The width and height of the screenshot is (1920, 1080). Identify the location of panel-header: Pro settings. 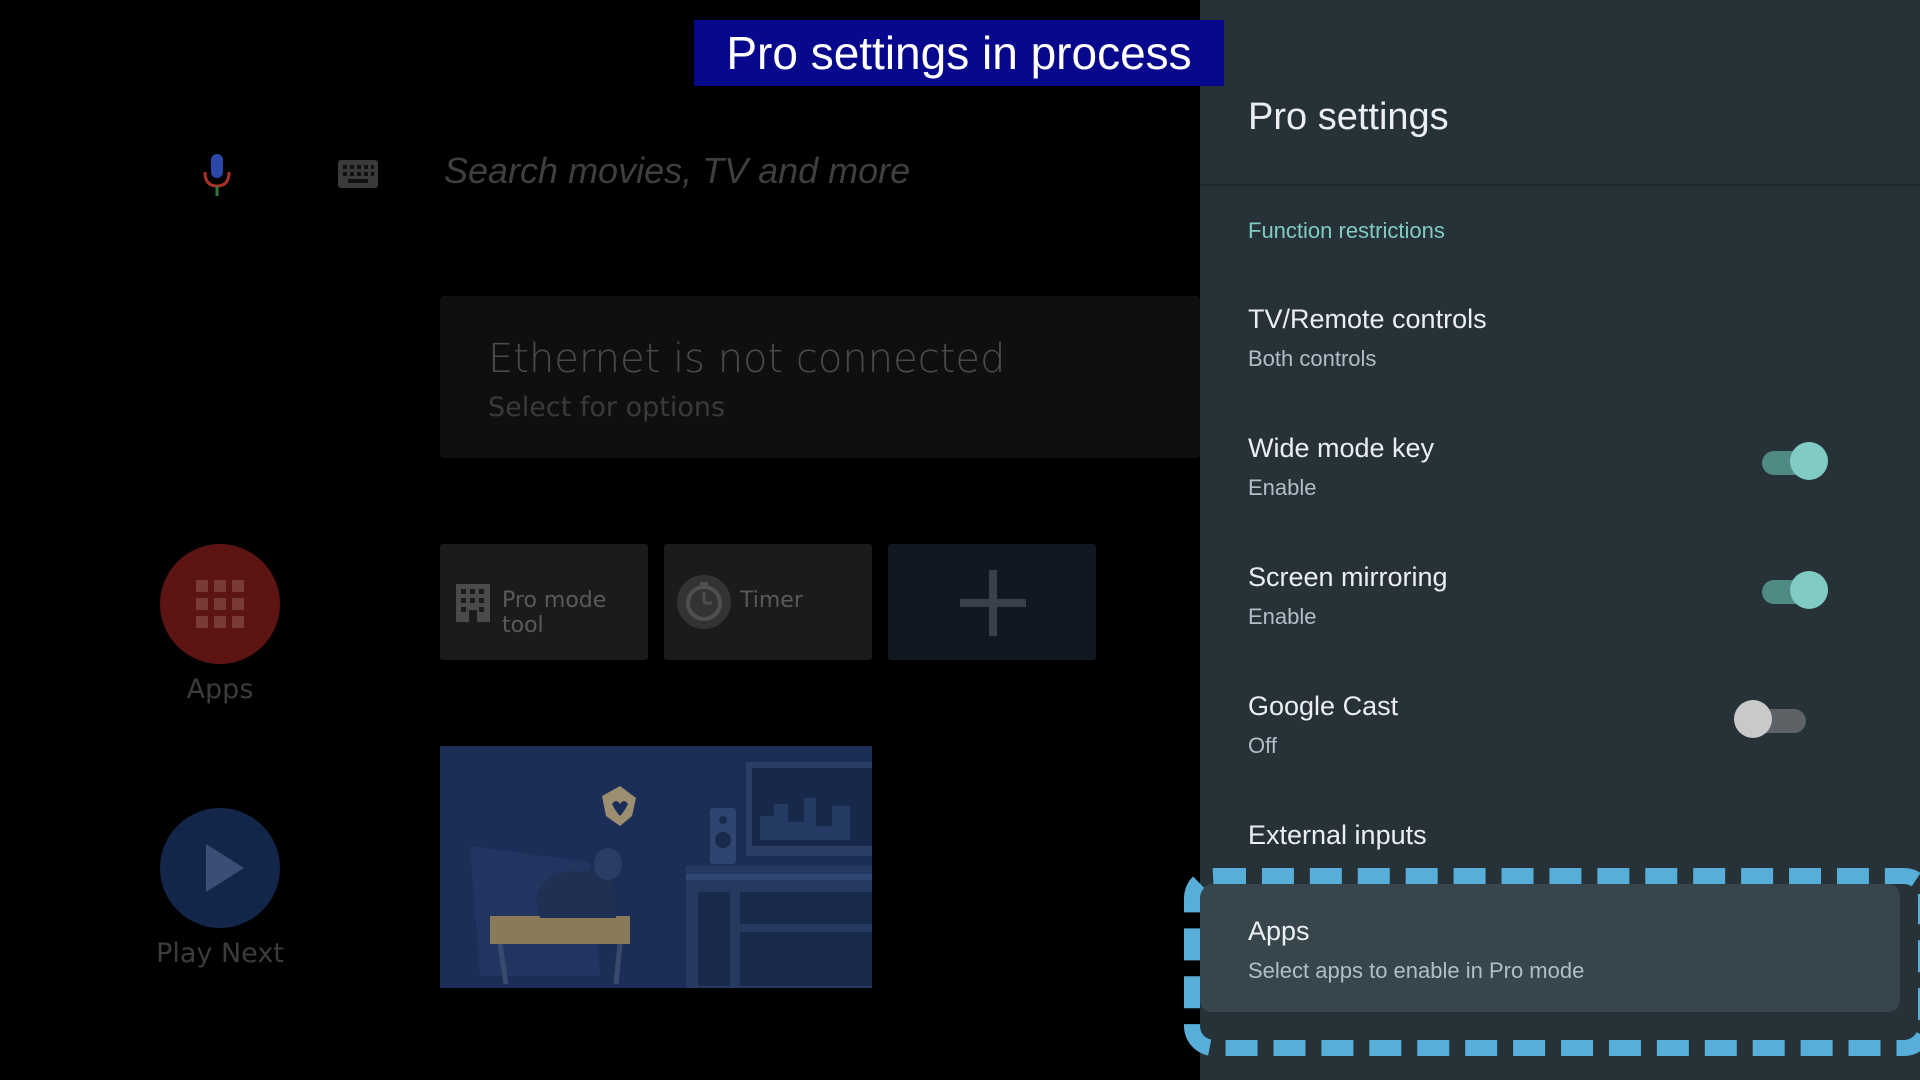
(1560, 93).